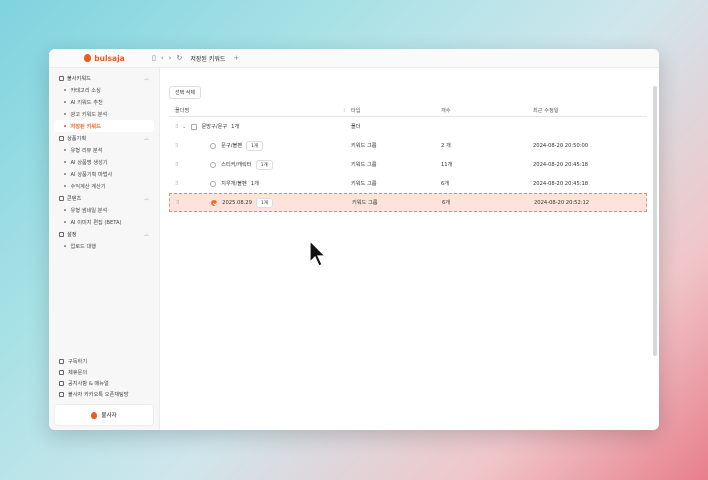  Describe the element at coordinates (408, 126) in the screenshot. I see `table-row: ⠿ ⌄ 문방구/문구 1개 폴더` at that location.